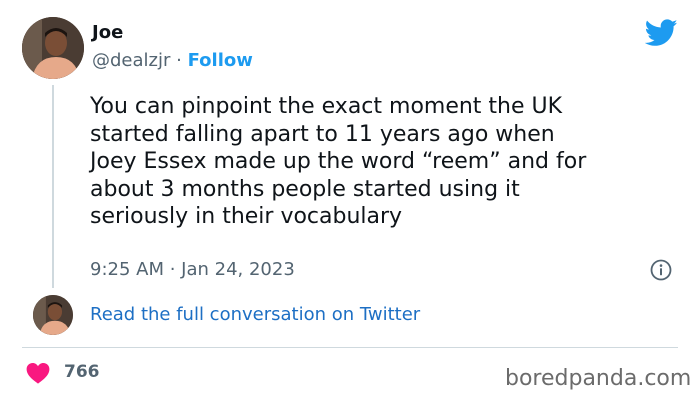 Image resolution: width=700 pixels, height=400 pixels. Describe the element at coordinates (172, 60) in the screenshot. I see `handle-row: @dealzjr · Follow` at that location.